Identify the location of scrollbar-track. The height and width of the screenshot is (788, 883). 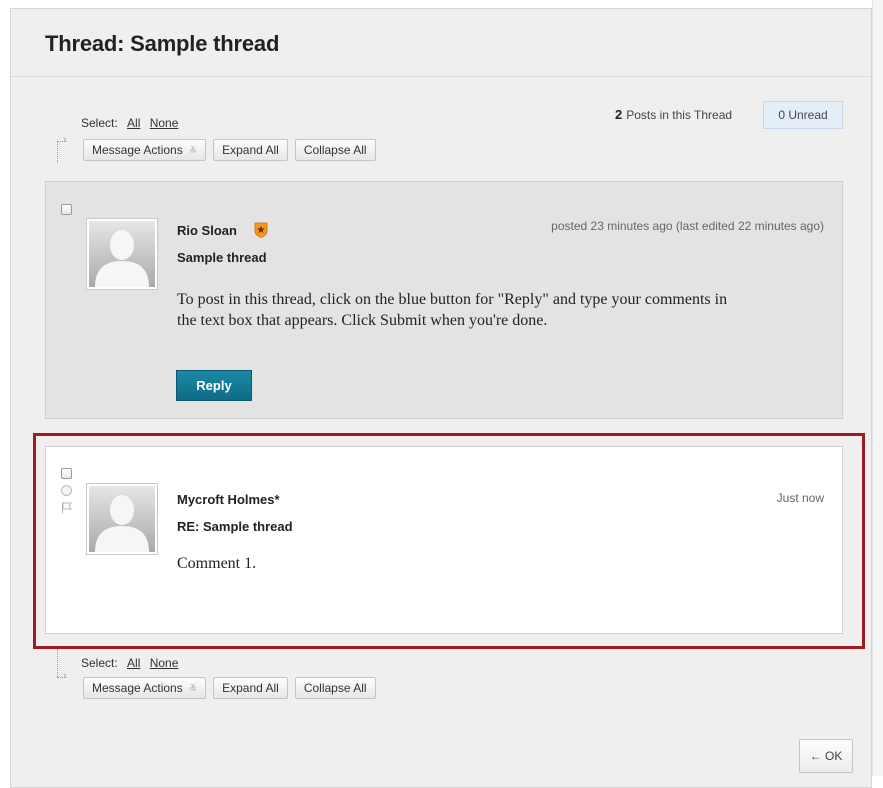
(877, 388).